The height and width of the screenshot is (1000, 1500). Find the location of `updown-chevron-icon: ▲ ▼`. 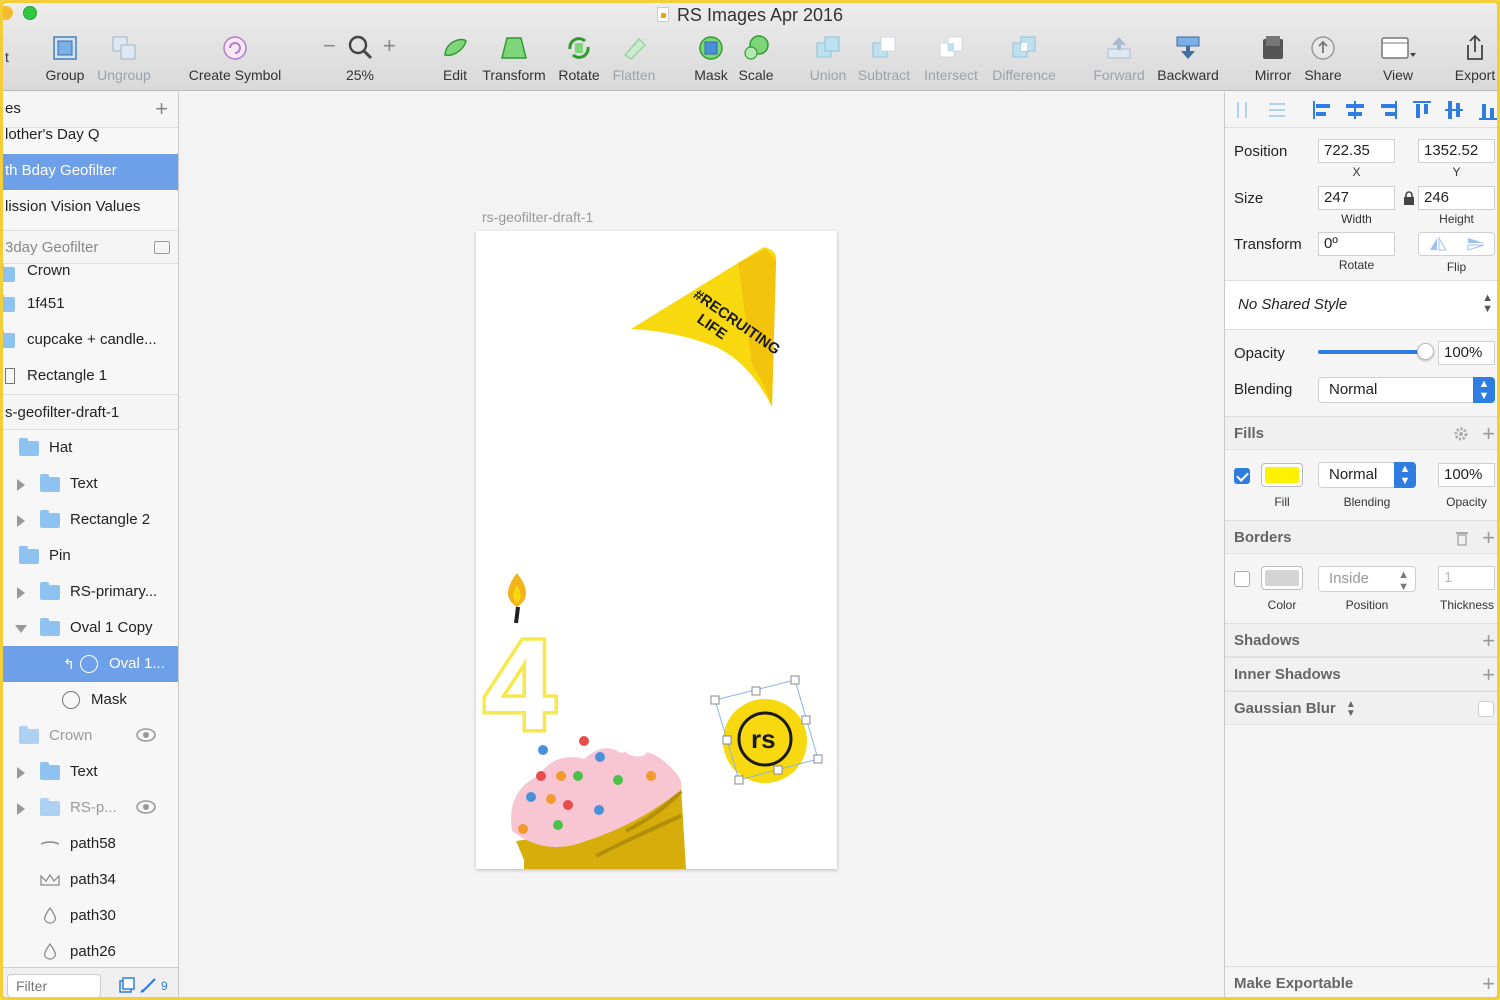

updown-chevron-icon: ▲ ▼ is located at coordinates (1351, 709).